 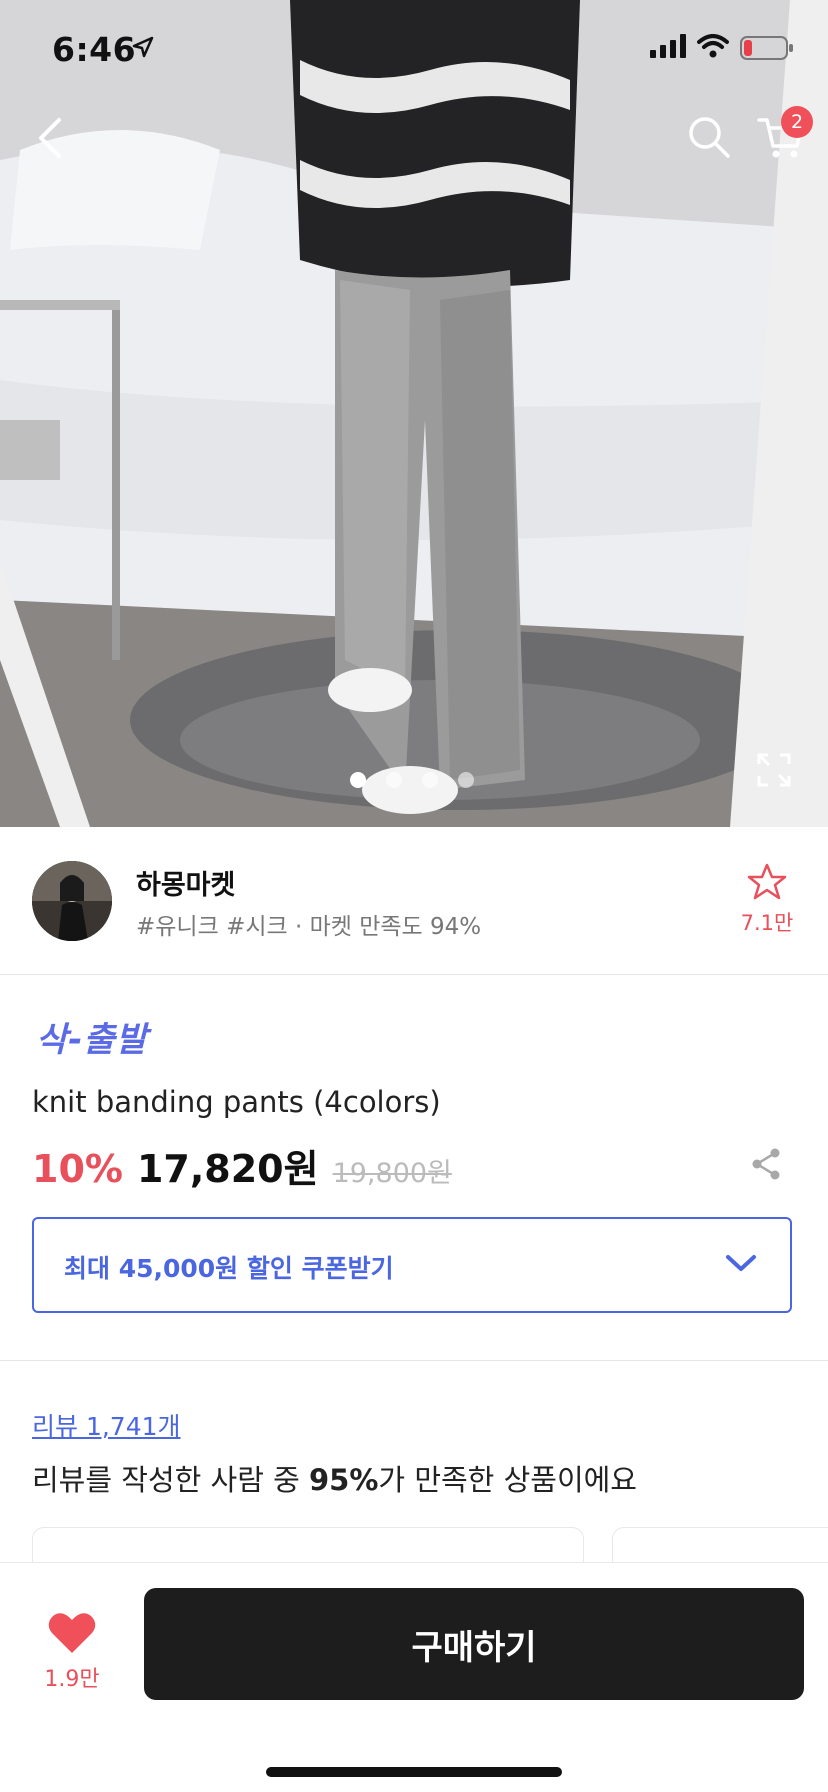 I want to click on favorite-shop-button: 7.1만, so click(x=767, y=900).